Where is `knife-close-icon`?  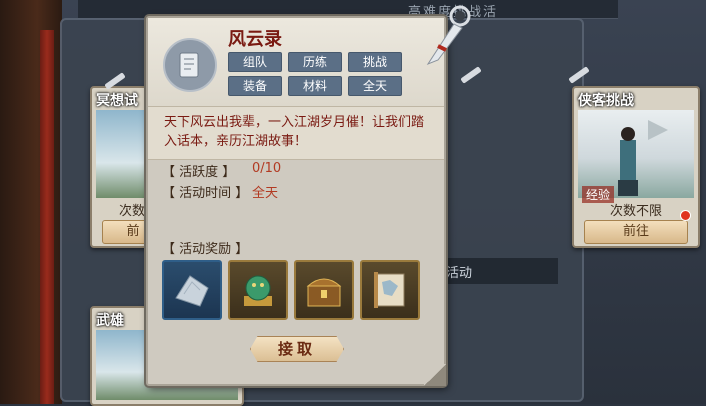
knife-close-icon is located at coordinates (448, 35).